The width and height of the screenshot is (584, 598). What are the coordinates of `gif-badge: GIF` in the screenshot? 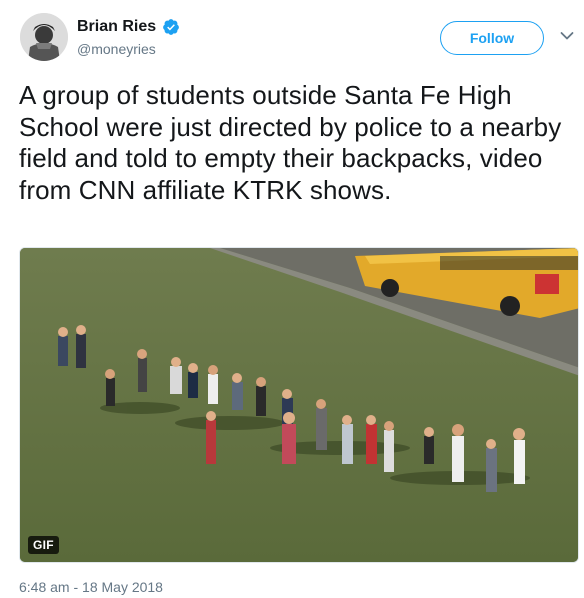 It's located at (43, 545).